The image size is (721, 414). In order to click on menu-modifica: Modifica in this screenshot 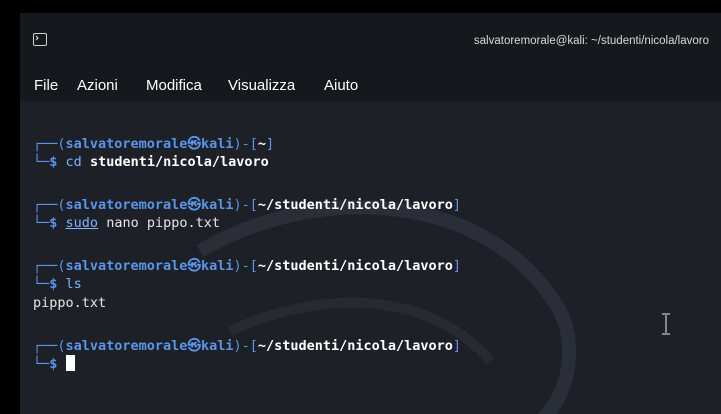, I will do `click(174, 85)`.